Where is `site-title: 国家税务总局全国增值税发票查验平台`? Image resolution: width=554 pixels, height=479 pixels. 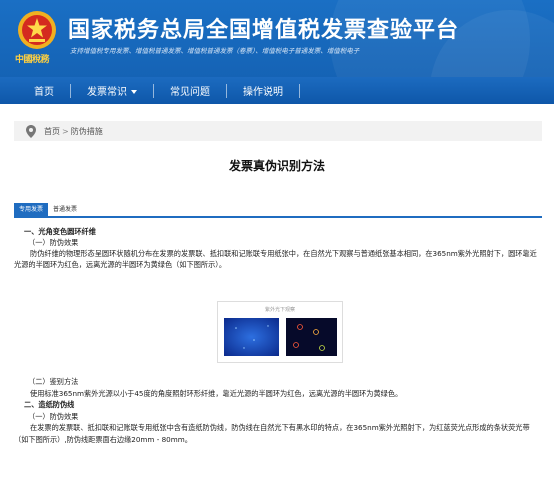 site-title: 国家税务总局全国增值税发票查验平台 is located at coordinates (264, 30).